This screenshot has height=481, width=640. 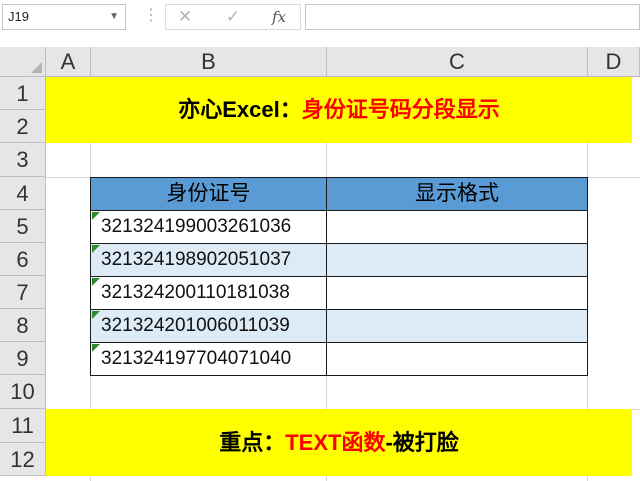 What do you see at coordinates (23, 193) in the screenshot?
I see `row-header-4: 4` at bounding box center [23, 193].